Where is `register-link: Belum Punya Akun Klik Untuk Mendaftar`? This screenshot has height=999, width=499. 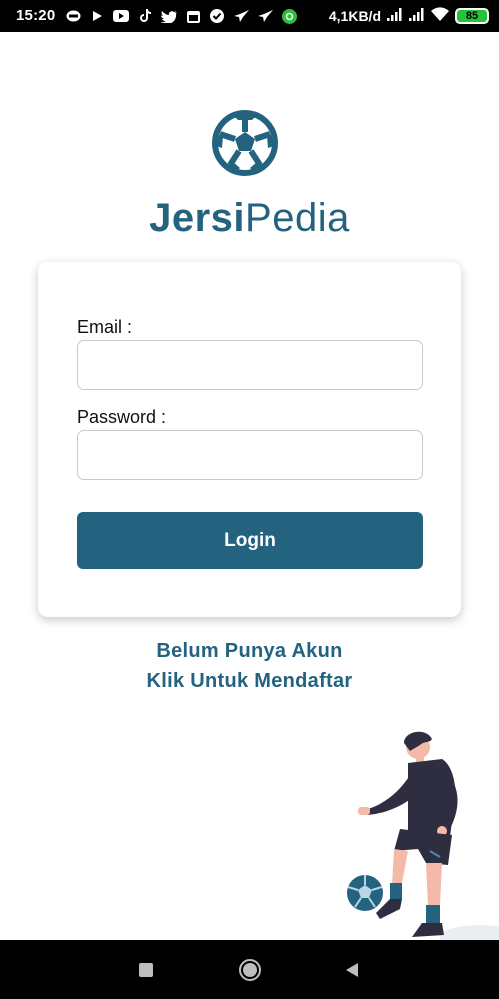 register-link: Belum Punya Akun Klik Untuk Mendaftar is located at coordinates (249, 666).